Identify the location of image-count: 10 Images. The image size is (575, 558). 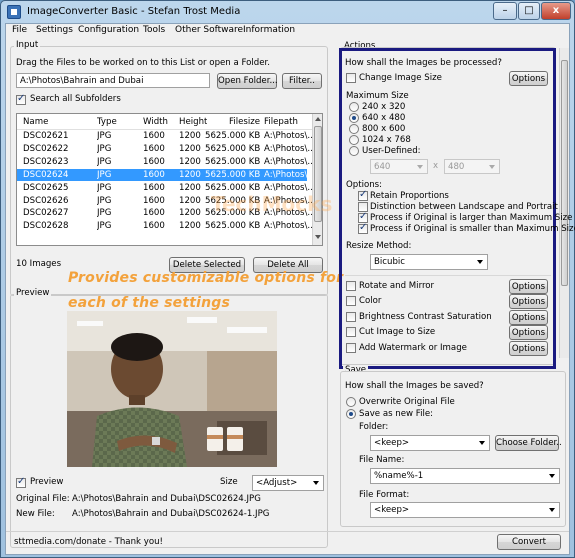
(39, 264).